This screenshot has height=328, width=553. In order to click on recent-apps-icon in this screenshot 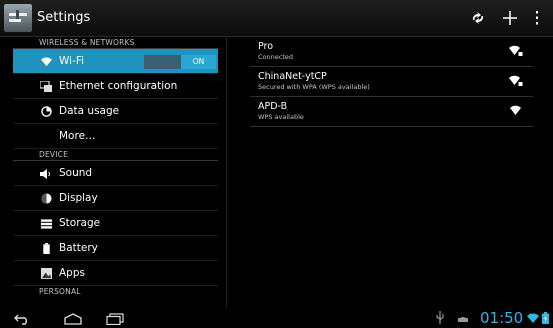, I will do `click(115, 318)`.